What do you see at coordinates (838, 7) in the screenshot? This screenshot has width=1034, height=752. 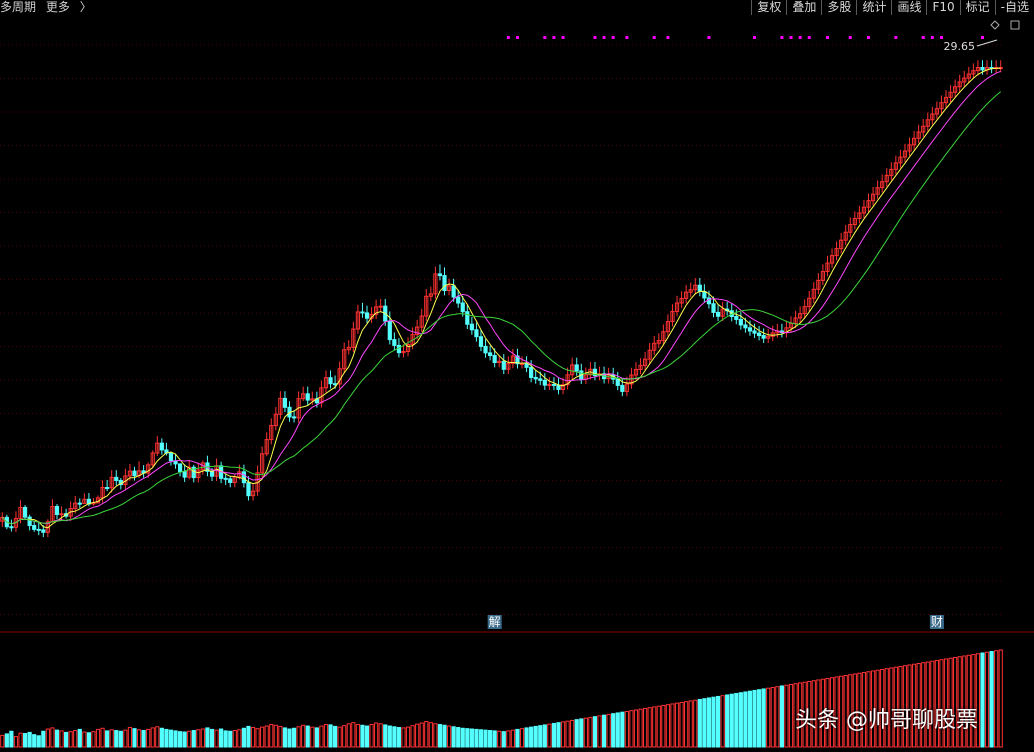 I see `multi-stock-button: 多股` at bounding box center [838, 7].